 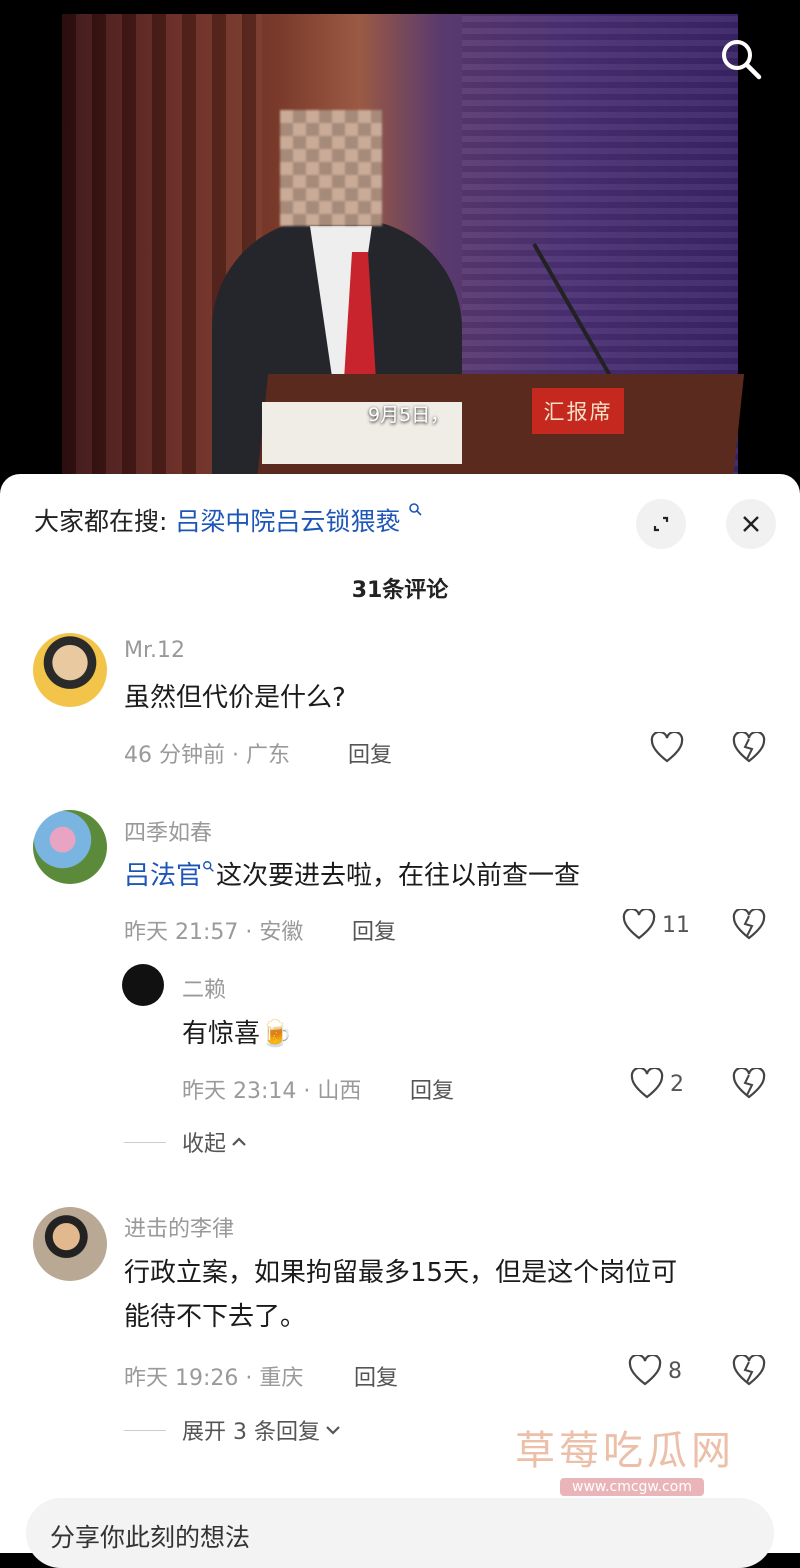 What do you see at coordinates (272, 1091) in the screenshot?
I see `reply-meta: 昨天 23:14 · 山西` at bounding box center [272, 1091].